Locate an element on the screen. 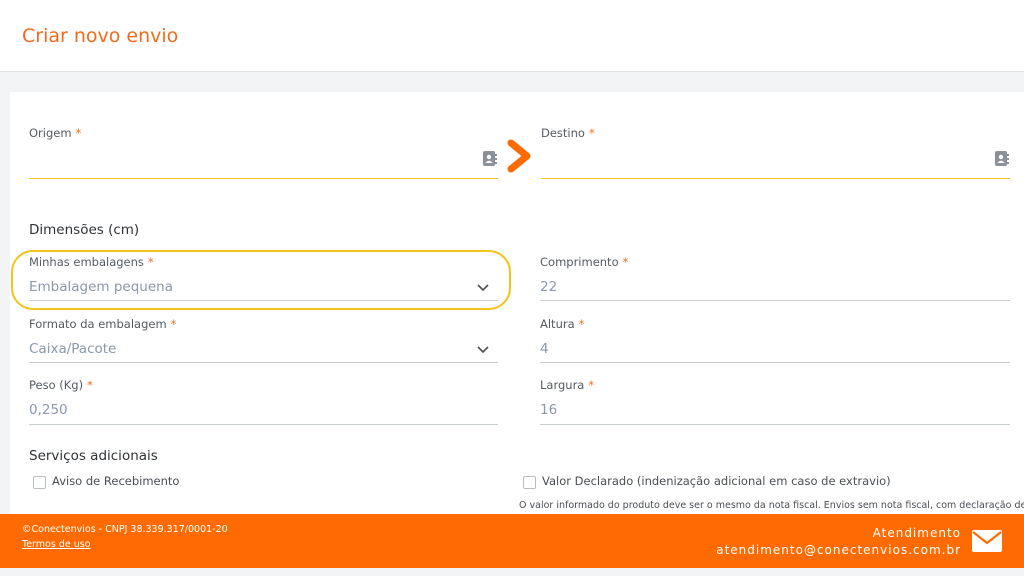 The width and height of the screenshot is (1024, 576). support-title: Atendimento is located at coordinates (916, 533).